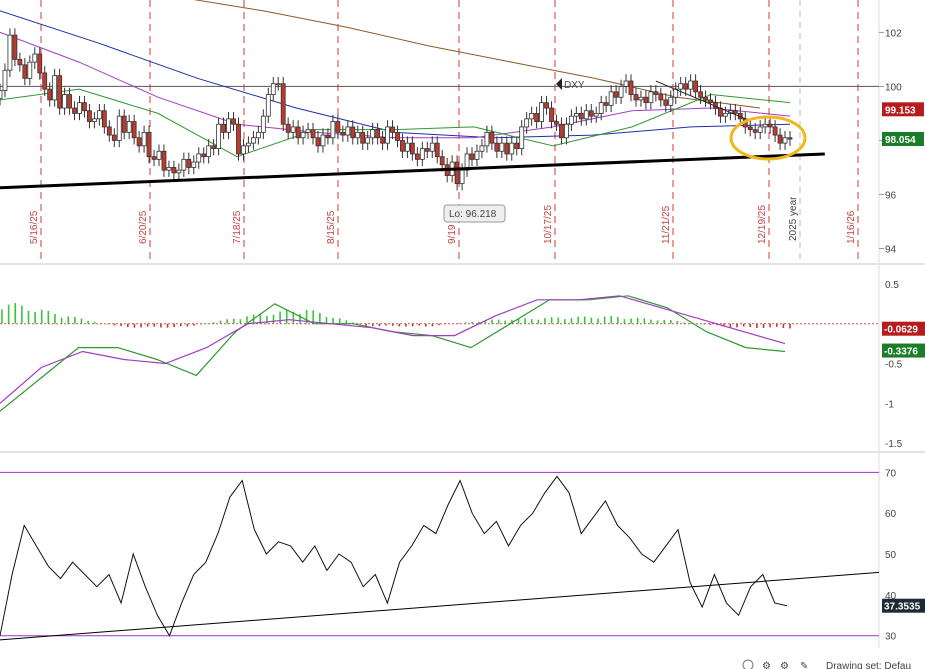 The height and width of the screenshot is (669, 925). Describe the element at coordinates (804, 665) in the screenshot. I see `draw-icon: ✎` at that location.